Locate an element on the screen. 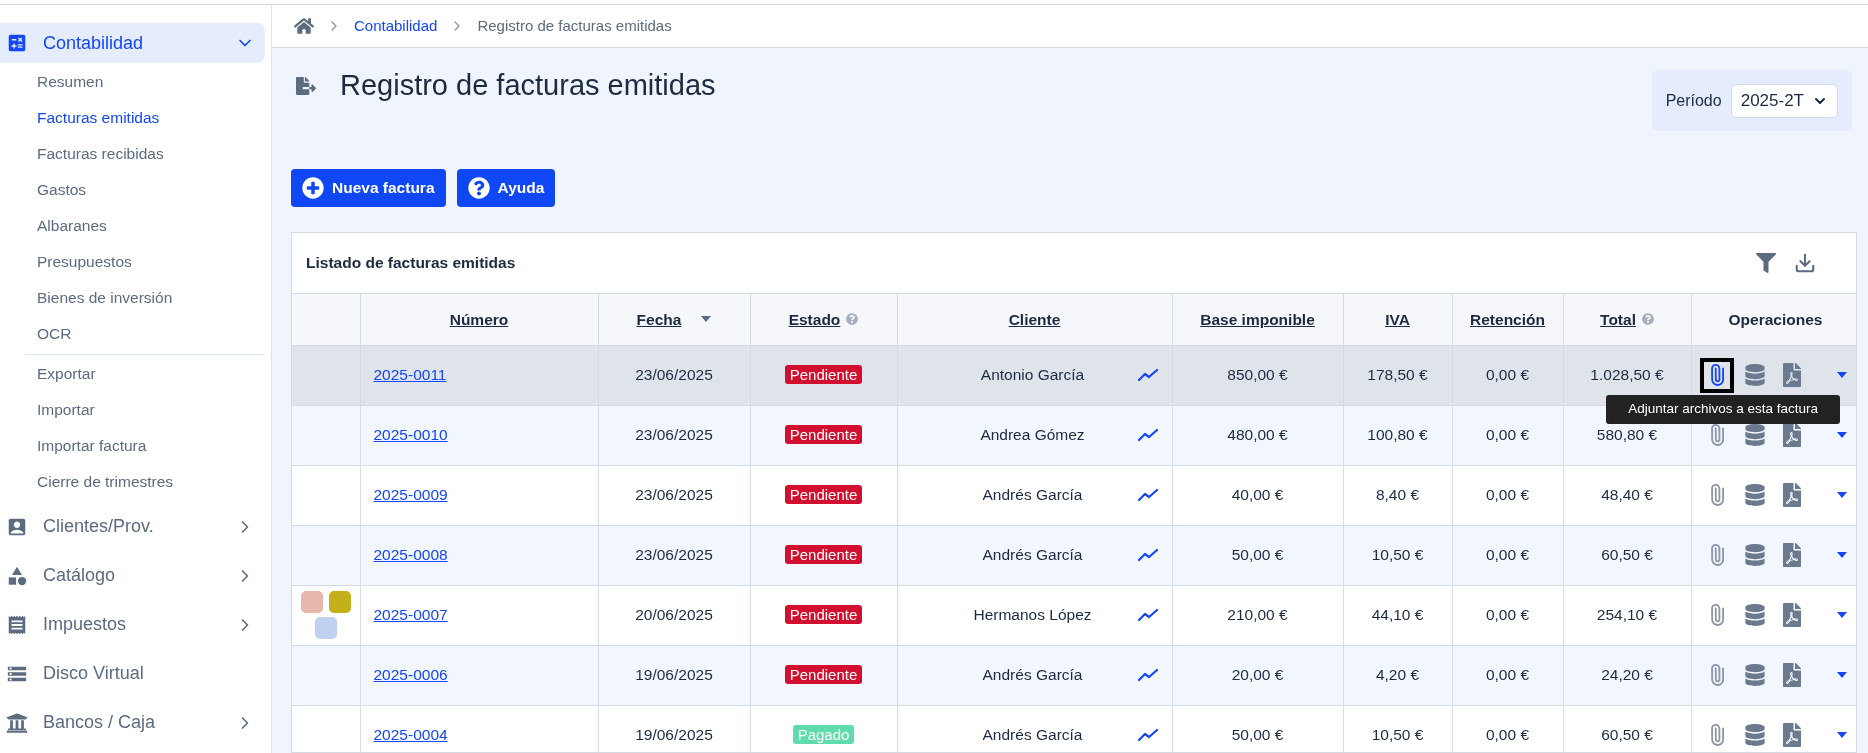 The image size is (1868, 753). invoice-number-link: 2025-0009 is located at coordinates (410, 495).